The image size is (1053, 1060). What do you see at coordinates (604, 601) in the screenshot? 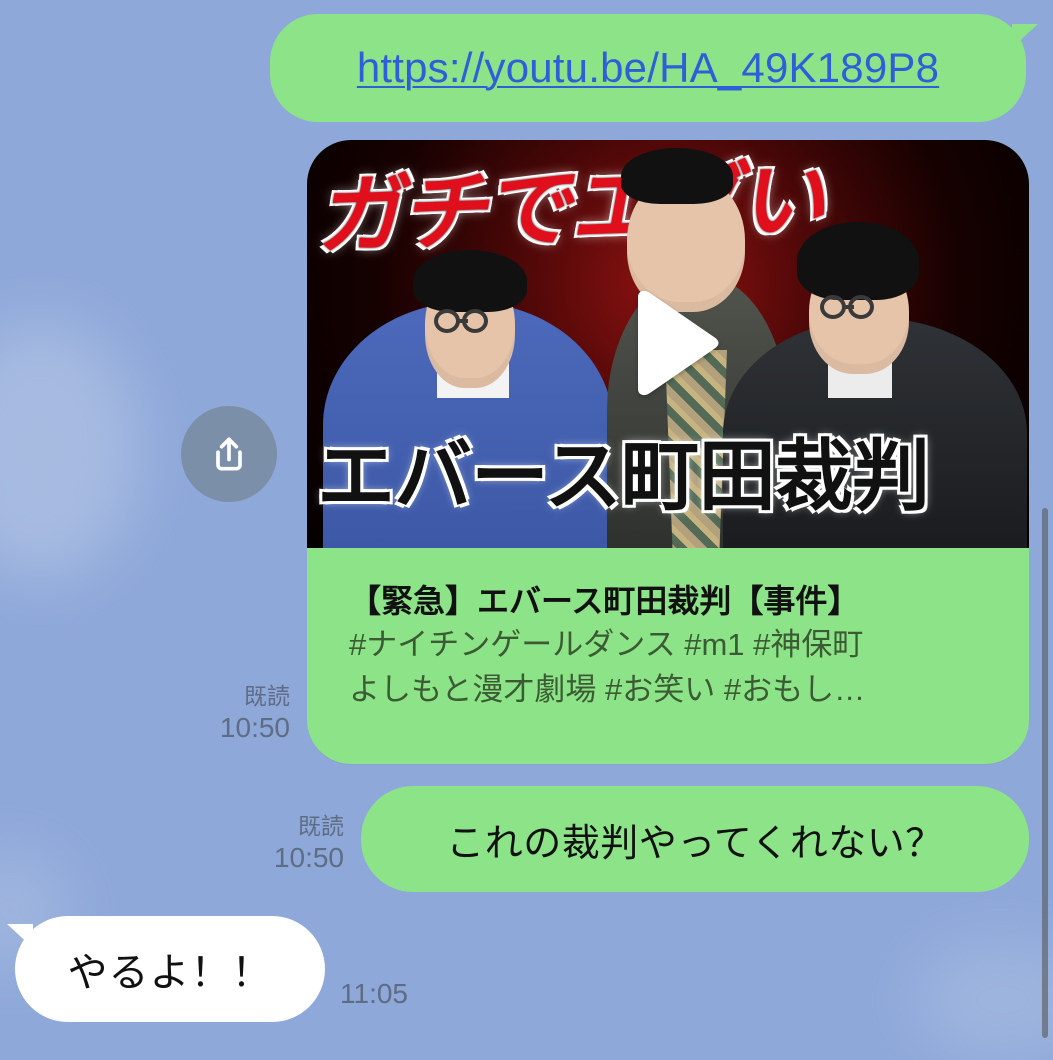
I see `preview-title: 【緊急】エバース町田裁判【事件】` at bounding box center [604, 601].